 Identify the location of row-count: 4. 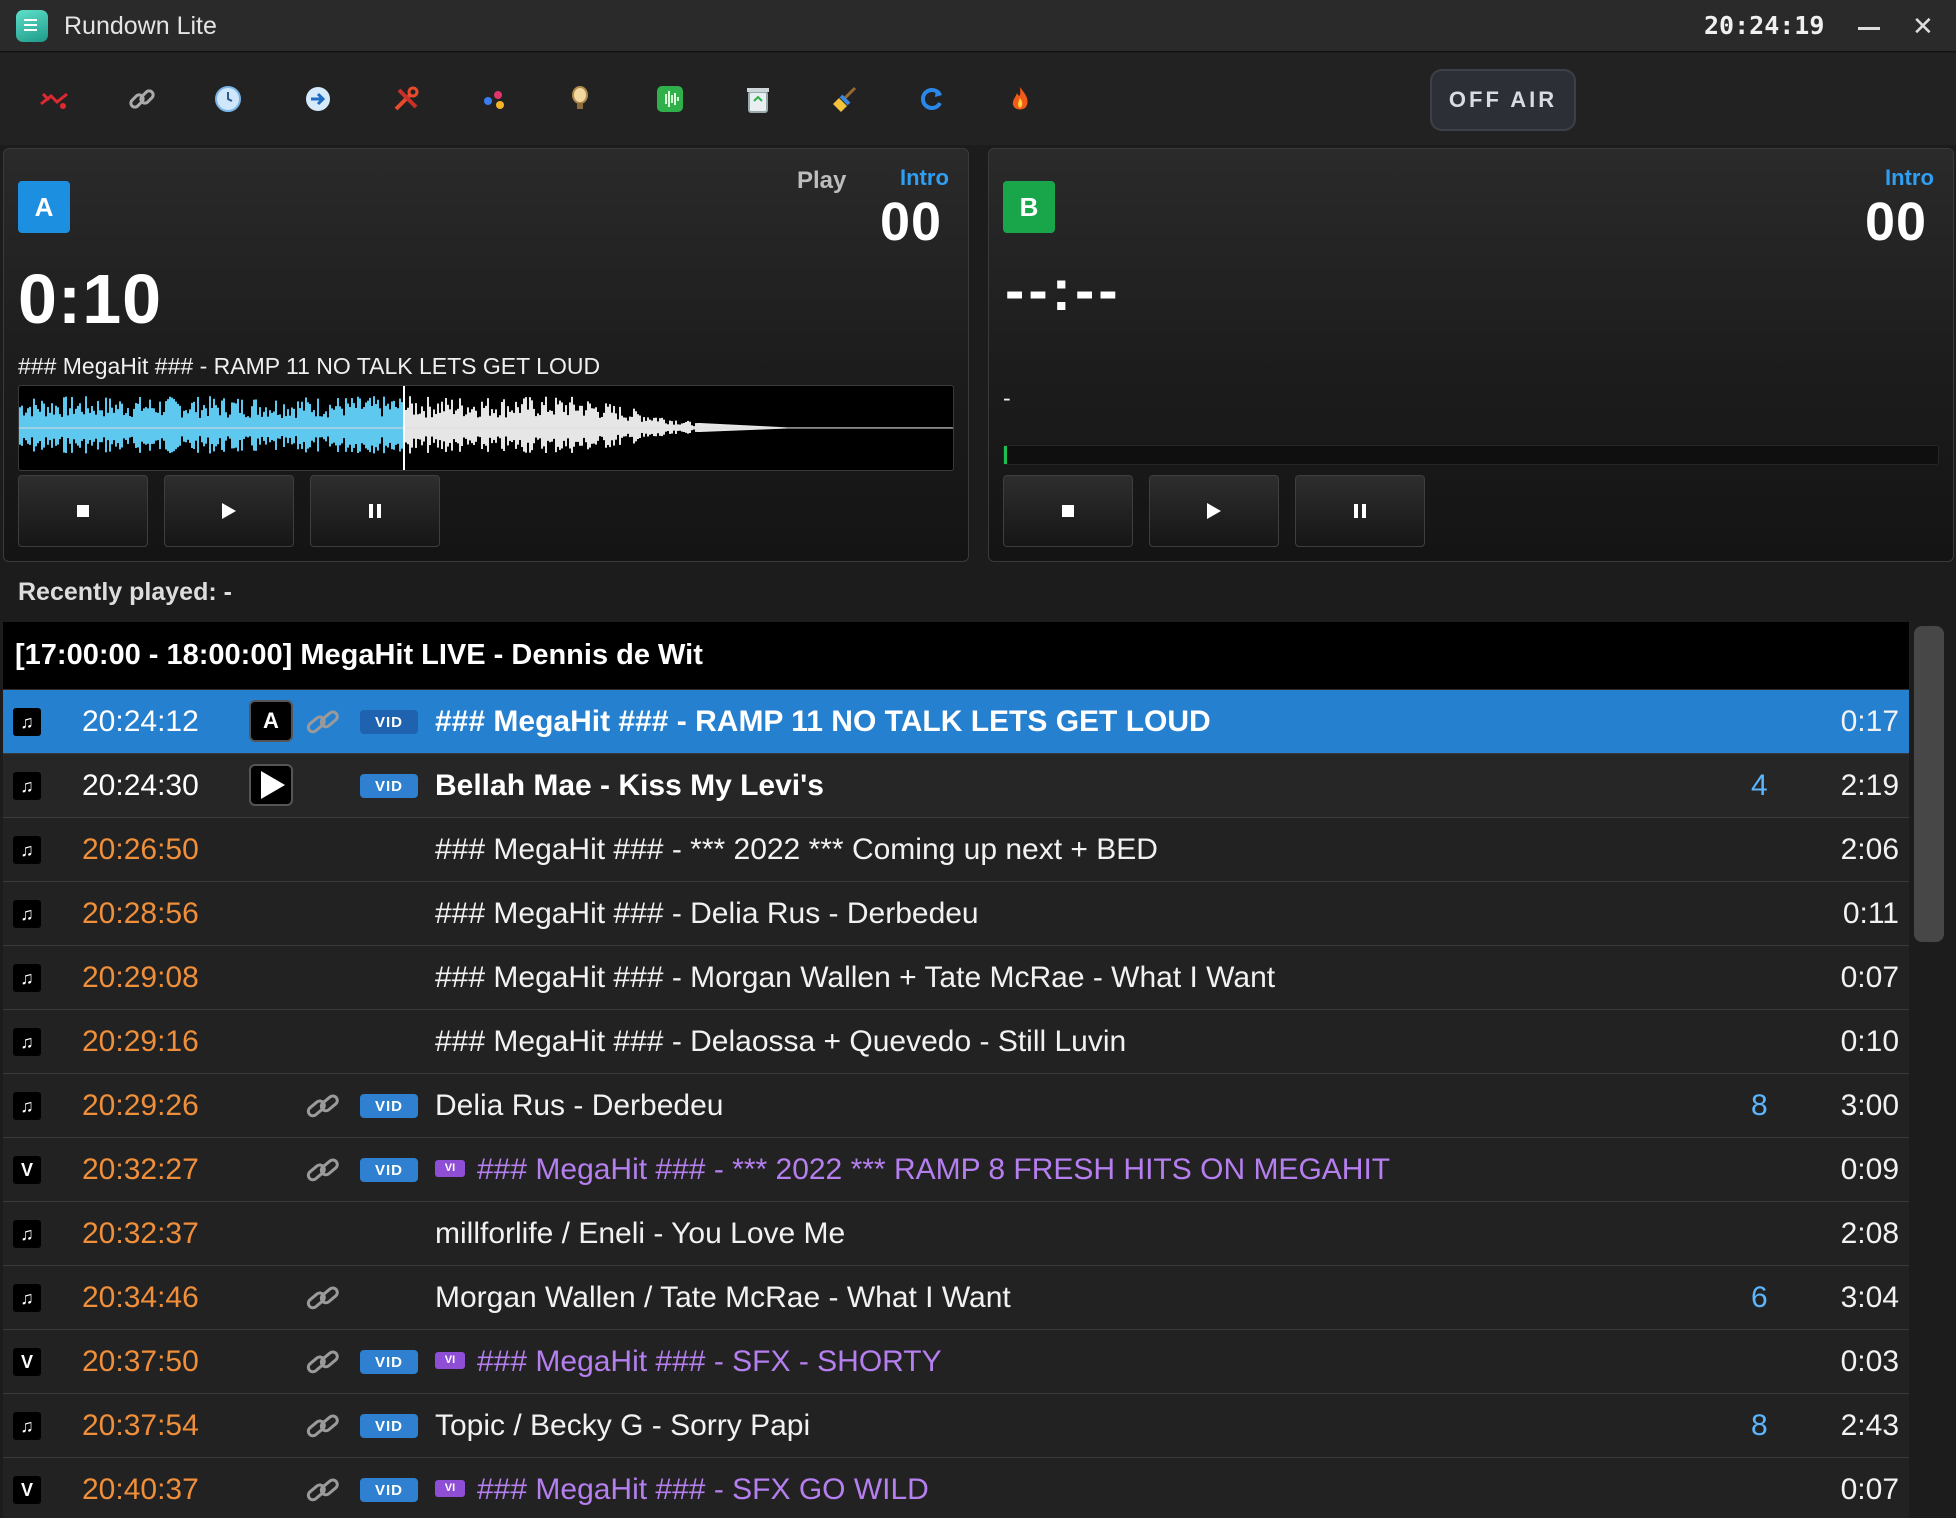
(1759, 785).